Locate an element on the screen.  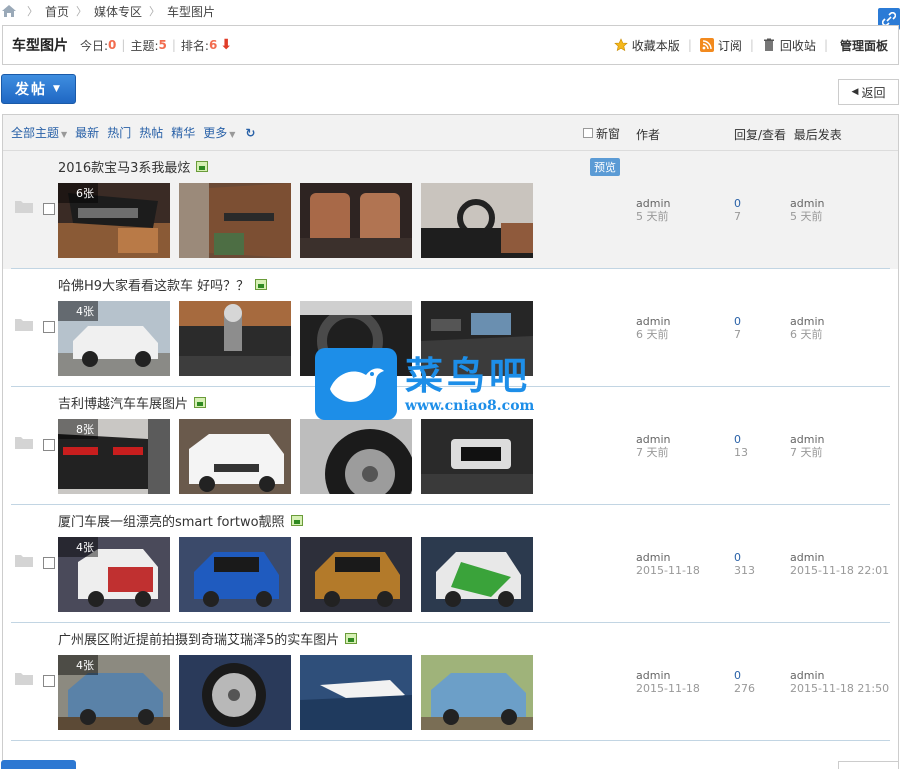
thread-author: admin 5 天前 is located at coordinates (653, 210).